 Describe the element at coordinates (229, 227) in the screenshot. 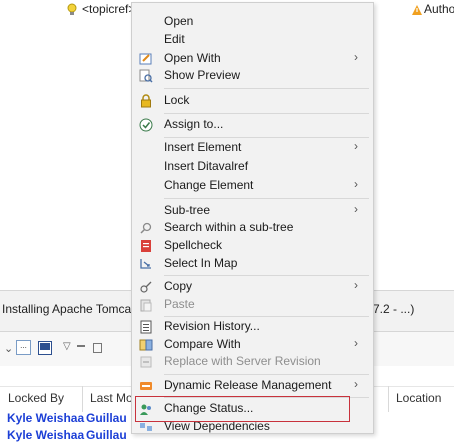

I see `menu-item-label: Search within a sub-tree` at that location.